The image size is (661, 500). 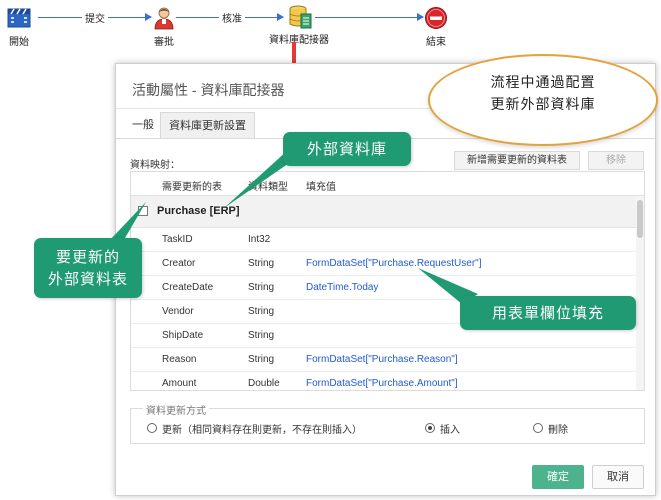 What do you see at coordinates (207, 125) in the screenshot?
I see `tab-db-update-settings: 資料庫更新設置` at bounding box center [207, 125].